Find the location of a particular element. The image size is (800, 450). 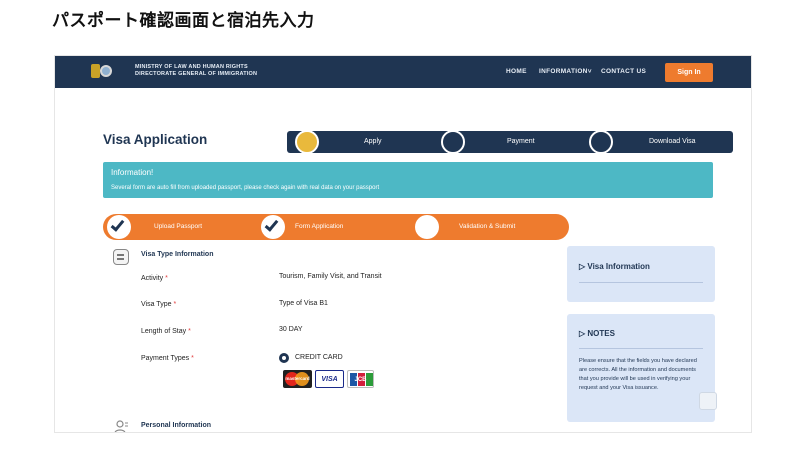

immigration-logo-icon is located at coordinates (101, 72).